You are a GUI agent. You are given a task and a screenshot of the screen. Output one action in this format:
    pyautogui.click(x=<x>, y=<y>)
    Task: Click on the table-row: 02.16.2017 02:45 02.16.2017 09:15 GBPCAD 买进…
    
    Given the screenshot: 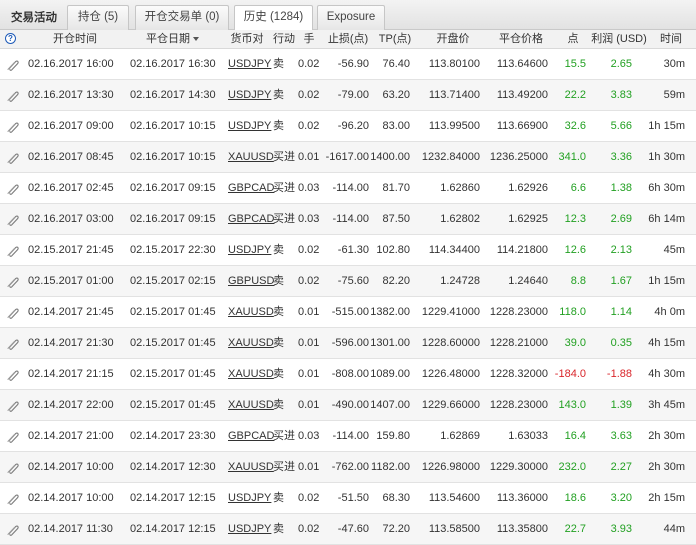 What is the action you would take?
    pyautogui.click(x=348, y=188)
    